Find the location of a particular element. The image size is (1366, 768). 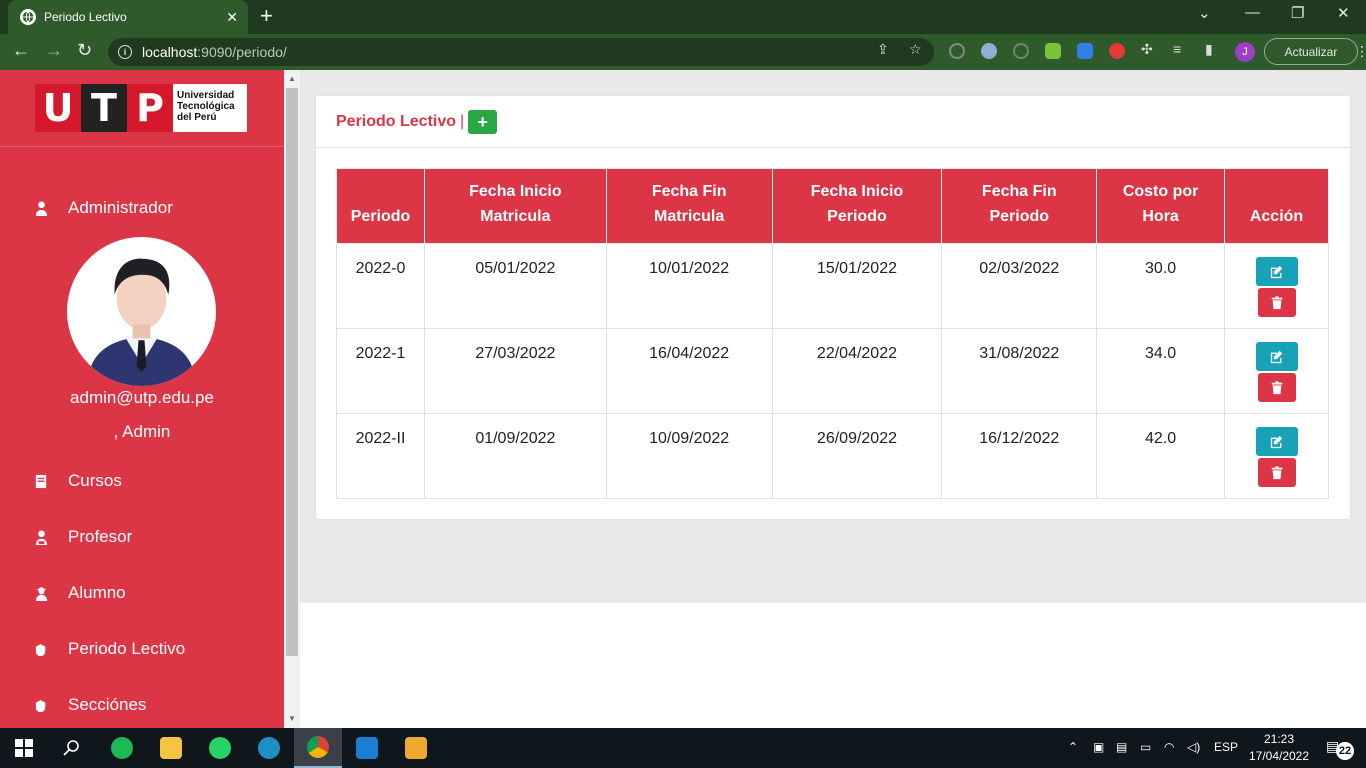

app-icon is located at coordinates (416, 748).